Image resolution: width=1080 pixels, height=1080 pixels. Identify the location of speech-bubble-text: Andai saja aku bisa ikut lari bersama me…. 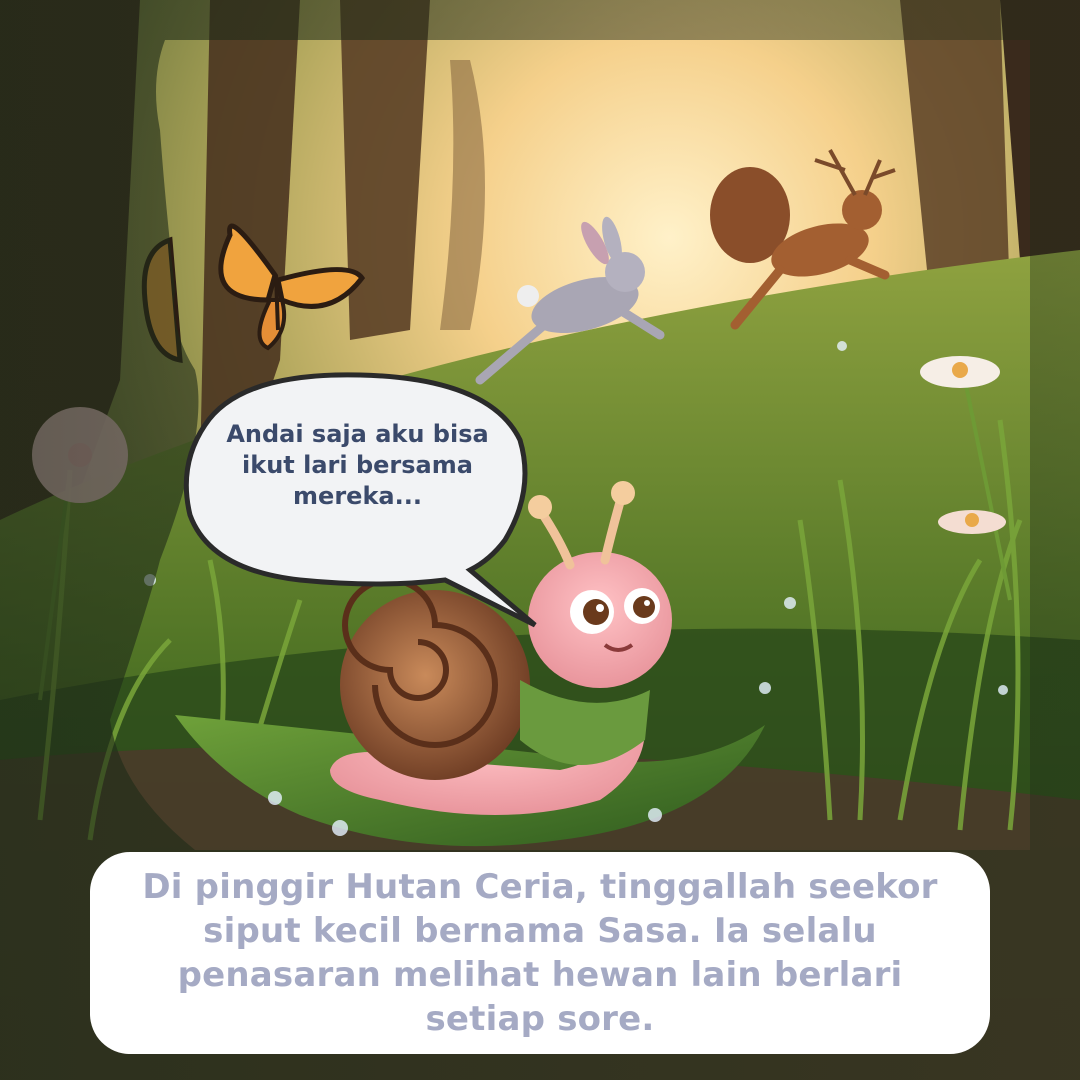
(357, 464).